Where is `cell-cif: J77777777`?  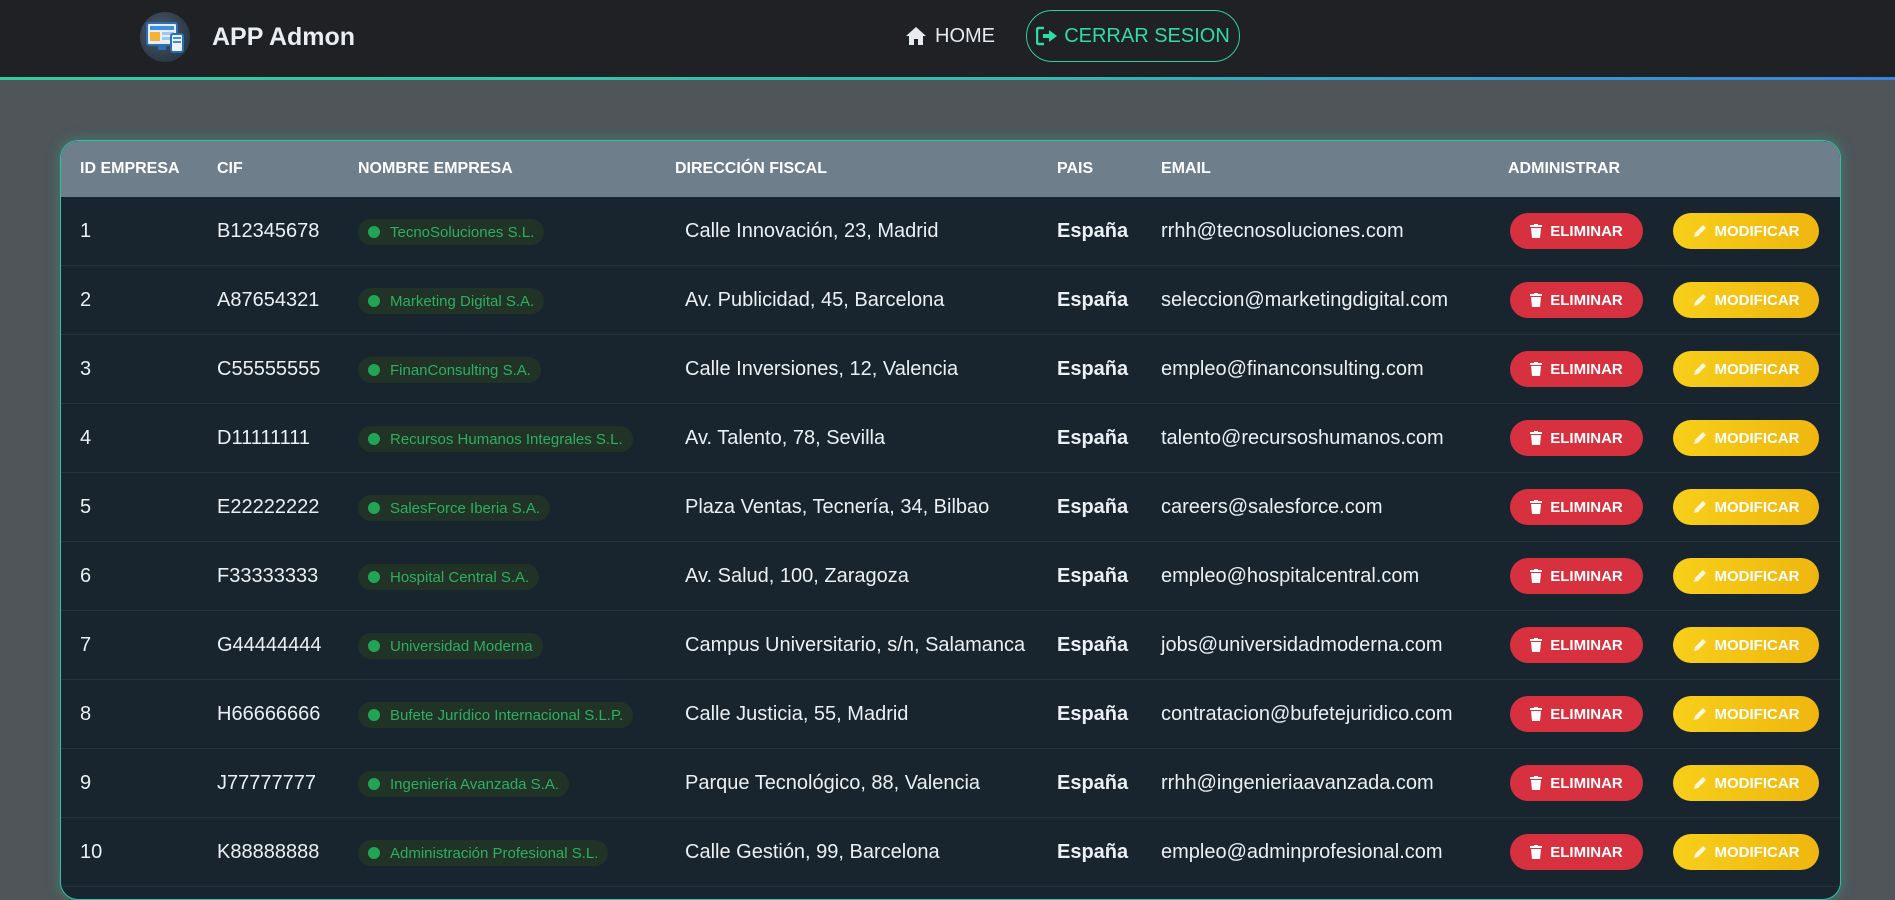 cell-cif: J77777777 is located at coordinates (266, 783).